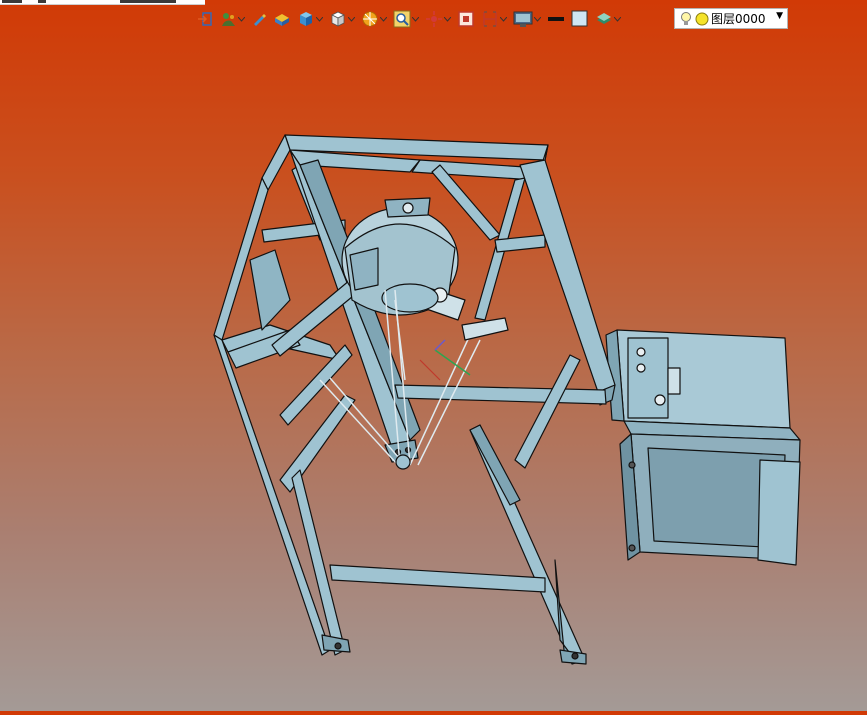 The height and width of the screenshot is (715, 867). Describe the element at coordinates (370, 19) in the screenshot. I see `render-style-icon` at that location.